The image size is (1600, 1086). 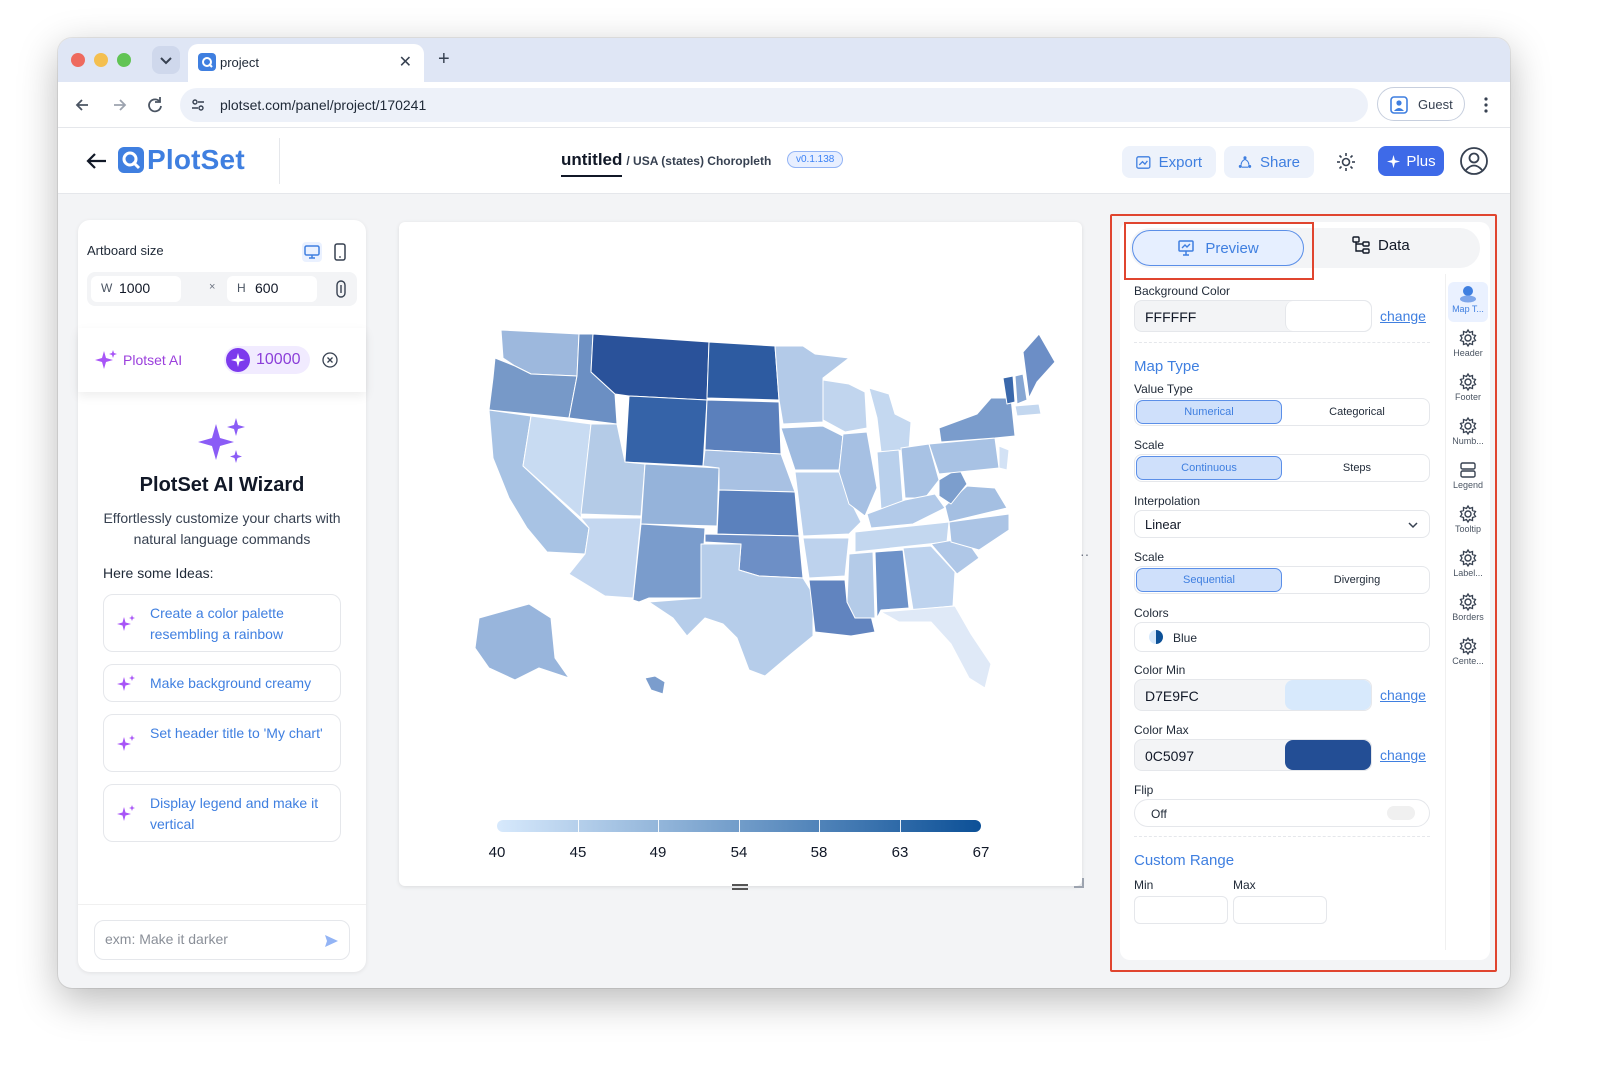 I want to click on state-colorado, so click(x=680, y=495).